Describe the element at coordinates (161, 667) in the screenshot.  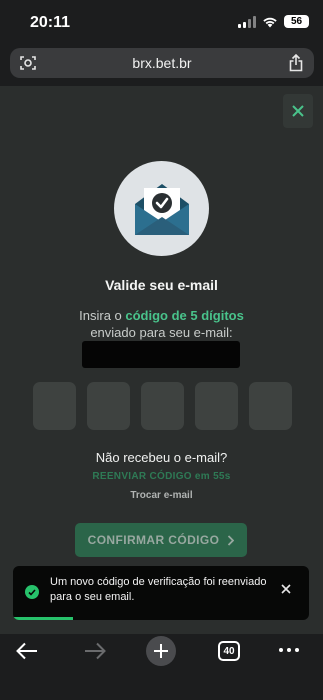
I see `browser-toolbar: 40` at that location.